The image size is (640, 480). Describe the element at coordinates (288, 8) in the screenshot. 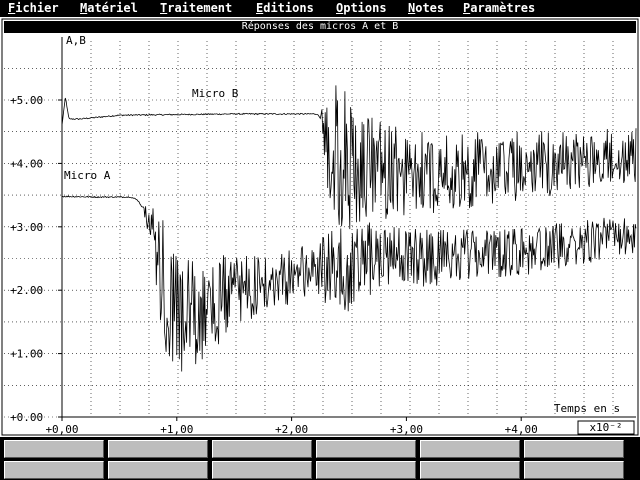

I see `menu-label: ditions` at that location.